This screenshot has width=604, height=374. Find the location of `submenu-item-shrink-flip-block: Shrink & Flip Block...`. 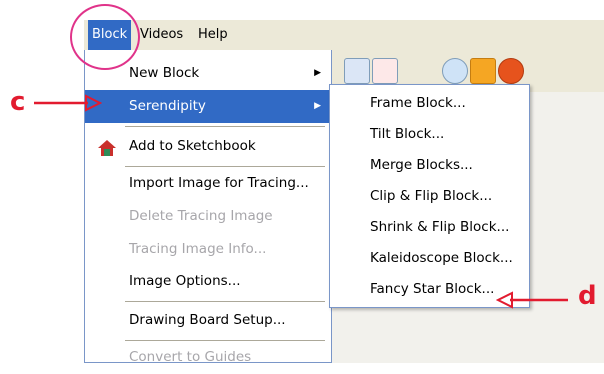

submenu-item-shrink-flip-block: Shrink & Flip Block... is located at coordinates (429, 227).